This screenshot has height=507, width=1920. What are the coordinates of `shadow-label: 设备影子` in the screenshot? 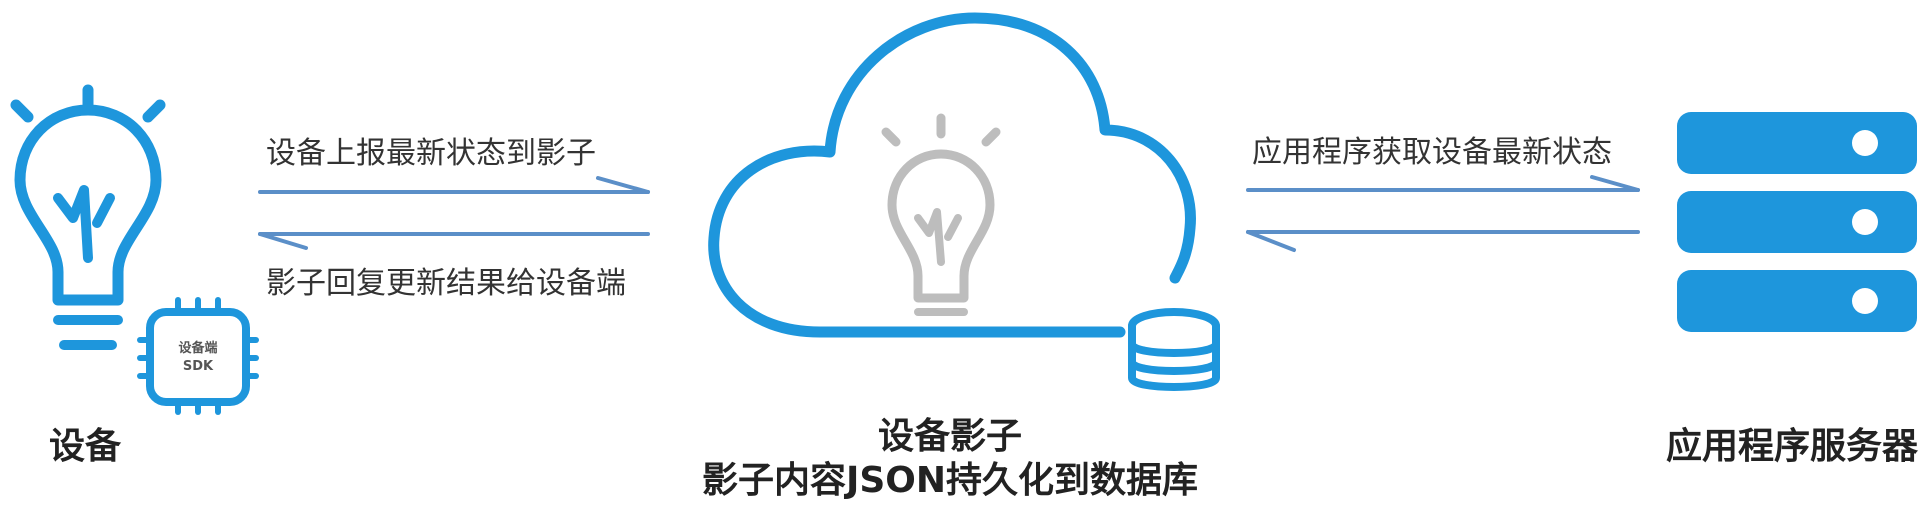 It's located at (950, 436).